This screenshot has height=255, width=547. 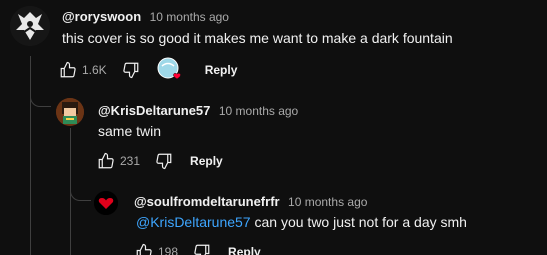 I want to click on comment-actions: 198 Reply, so click(x=197, y=247).